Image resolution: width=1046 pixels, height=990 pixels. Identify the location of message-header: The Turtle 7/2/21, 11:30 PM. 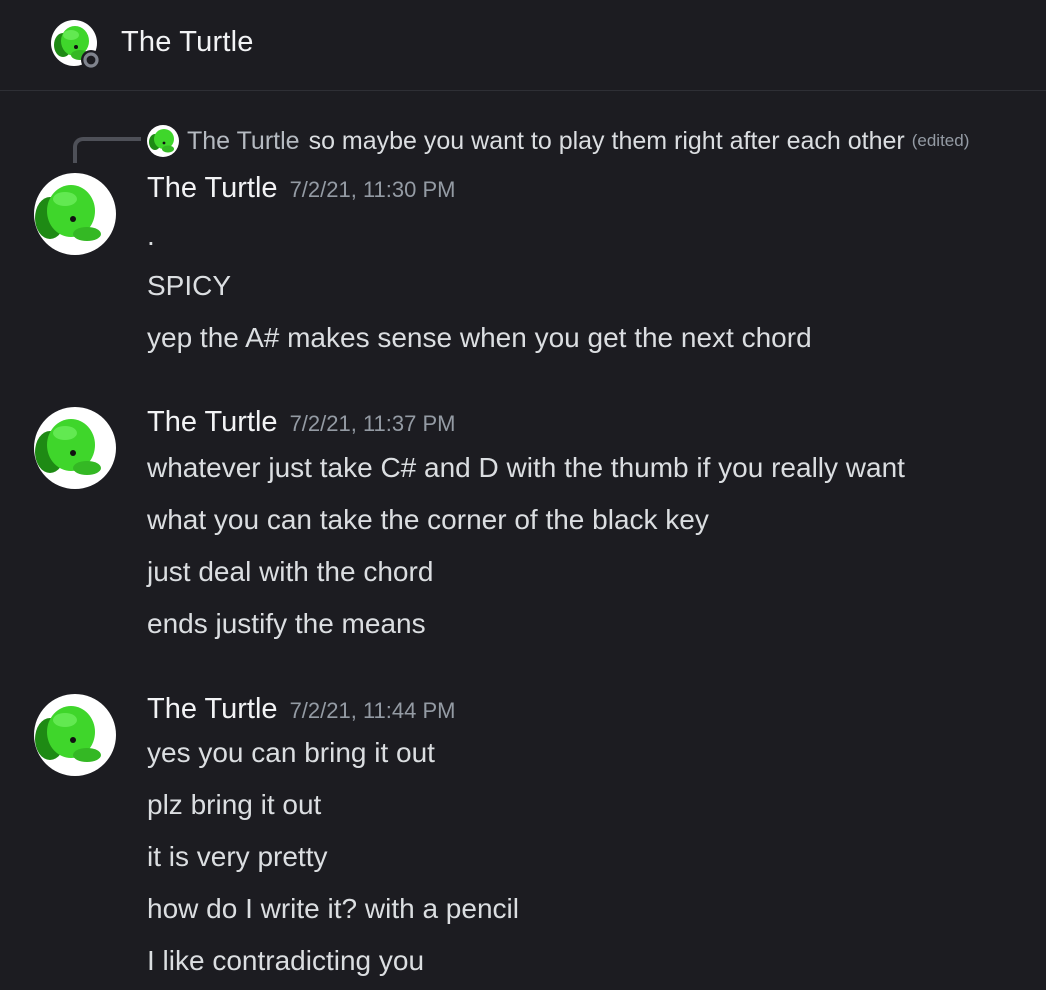
(301, 188).